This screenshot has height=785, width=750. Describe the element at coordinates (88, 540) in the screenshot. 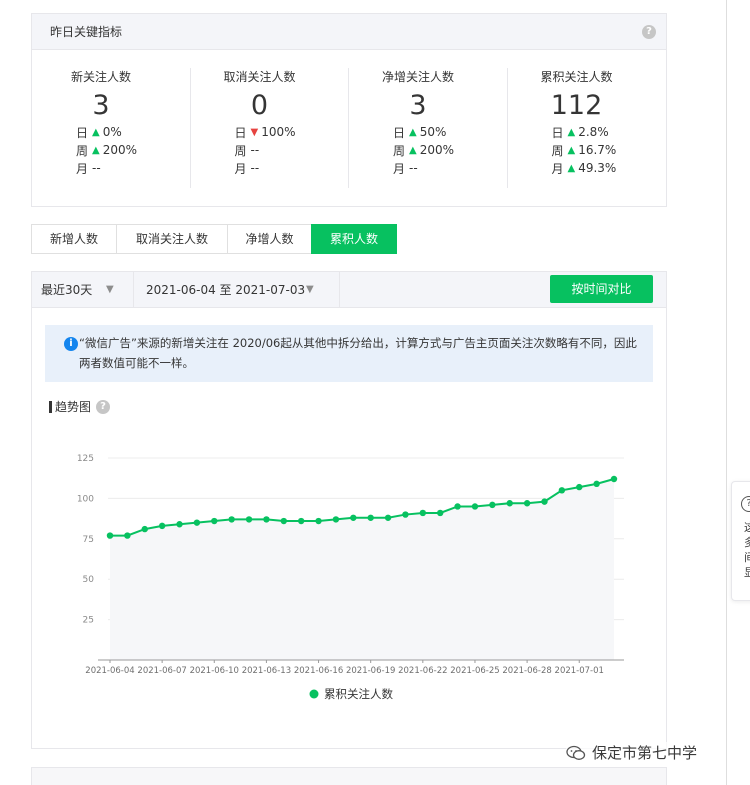

I see `y-tick-label: 75` at that location.